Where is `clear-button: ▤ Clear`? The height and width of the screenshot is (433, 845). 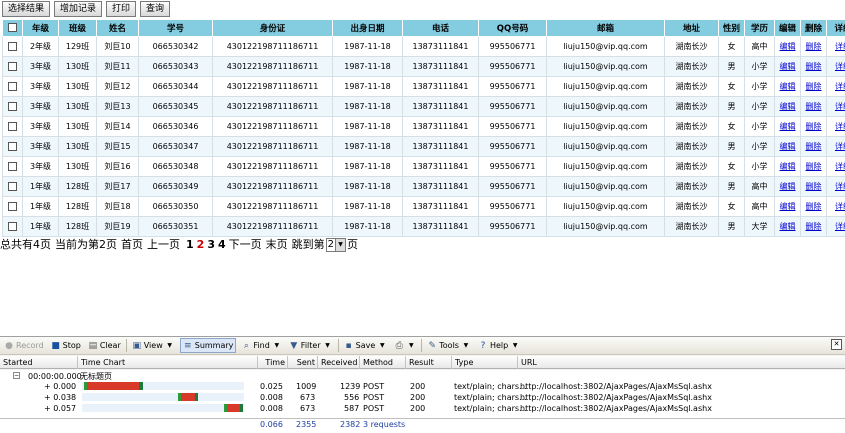 clear-button: ▤ Clear is located at coordinates (104, 345).